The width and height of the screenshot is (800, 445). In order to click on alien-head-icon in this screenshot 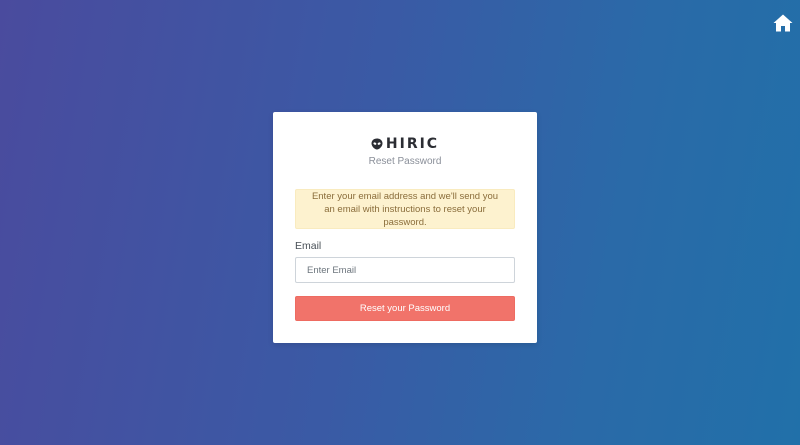, I will do `click(377, 144)`.